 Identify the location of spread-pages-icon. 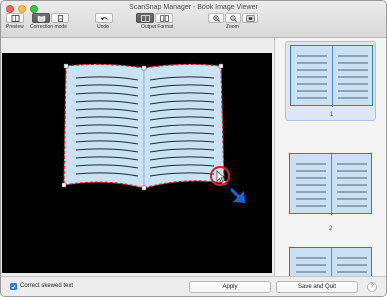
(145, 18).